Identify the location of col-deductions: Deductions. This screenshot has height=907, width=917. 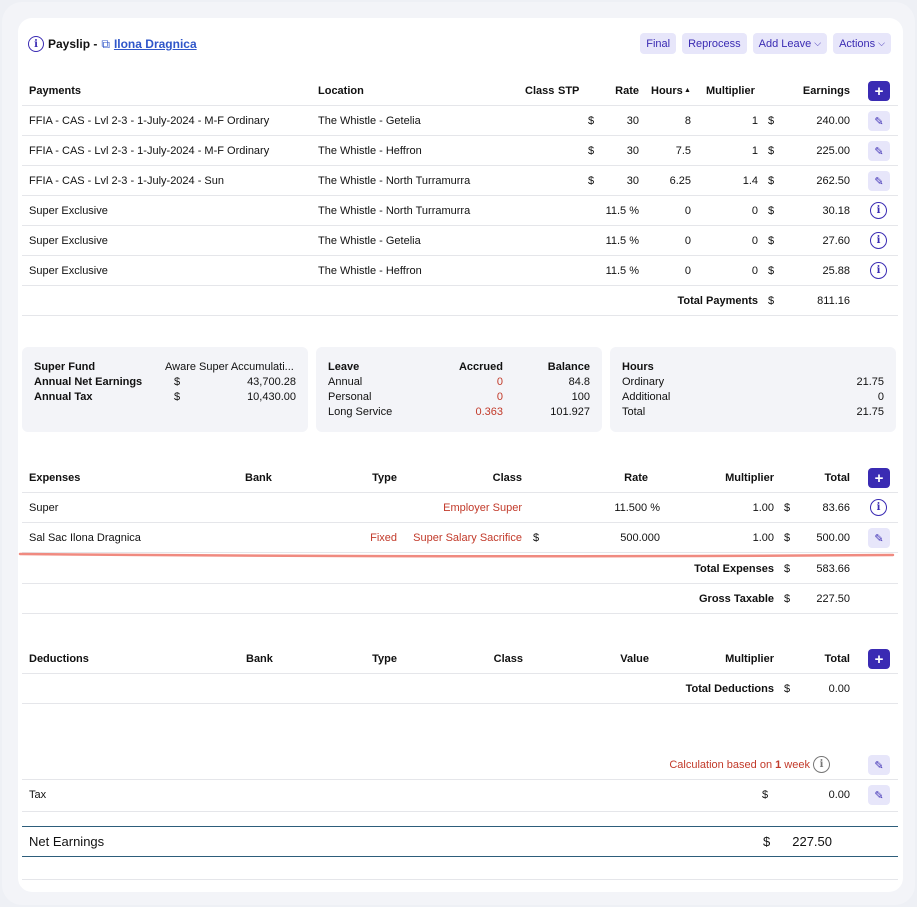
(59, 659).